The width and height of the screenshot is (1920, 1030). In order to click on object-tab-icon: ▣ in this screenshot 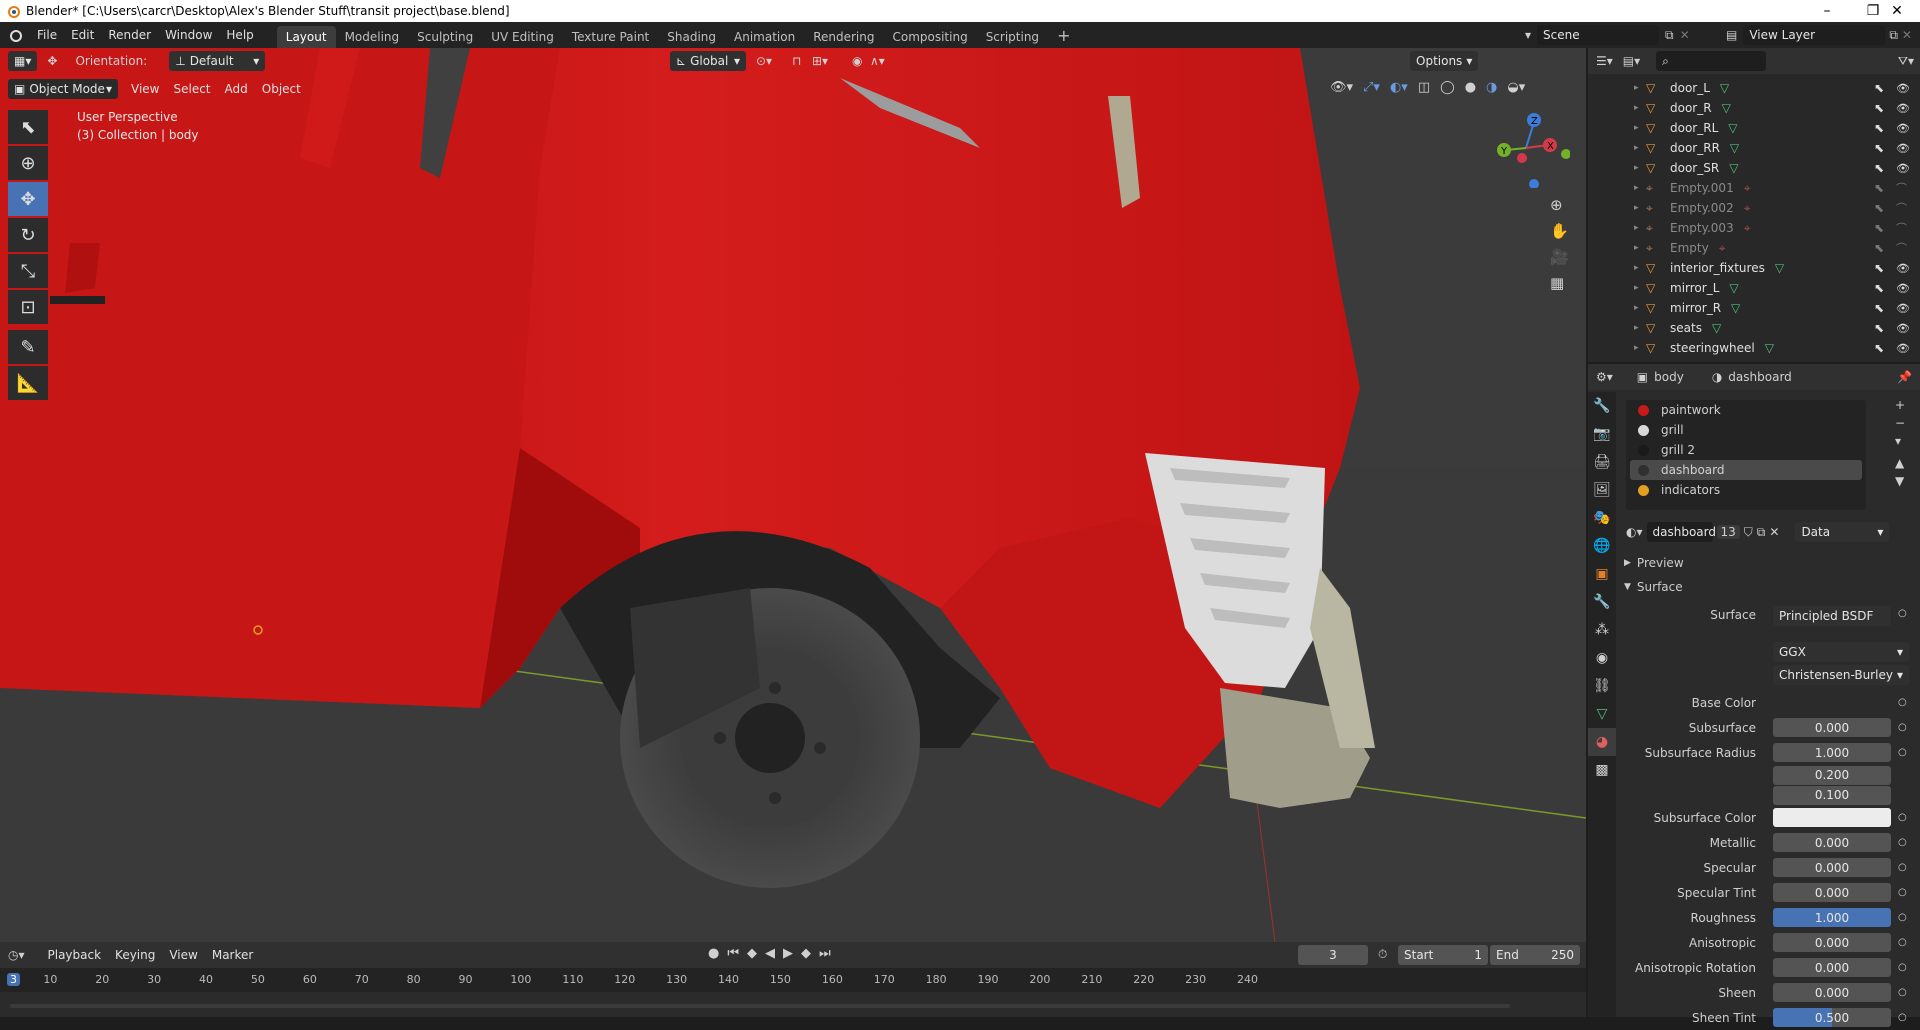, I will do `click(1602, 574)`.